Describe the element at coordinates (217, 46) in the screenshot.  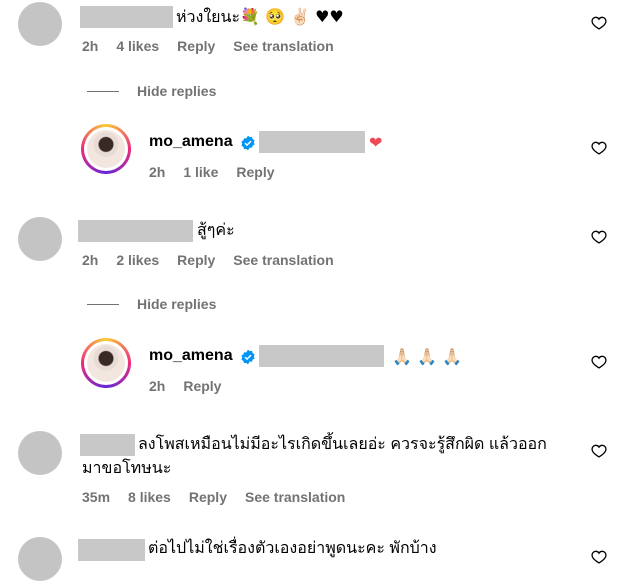
I see `comment-meta: 2h 4 likes Reply See translation` at that location.